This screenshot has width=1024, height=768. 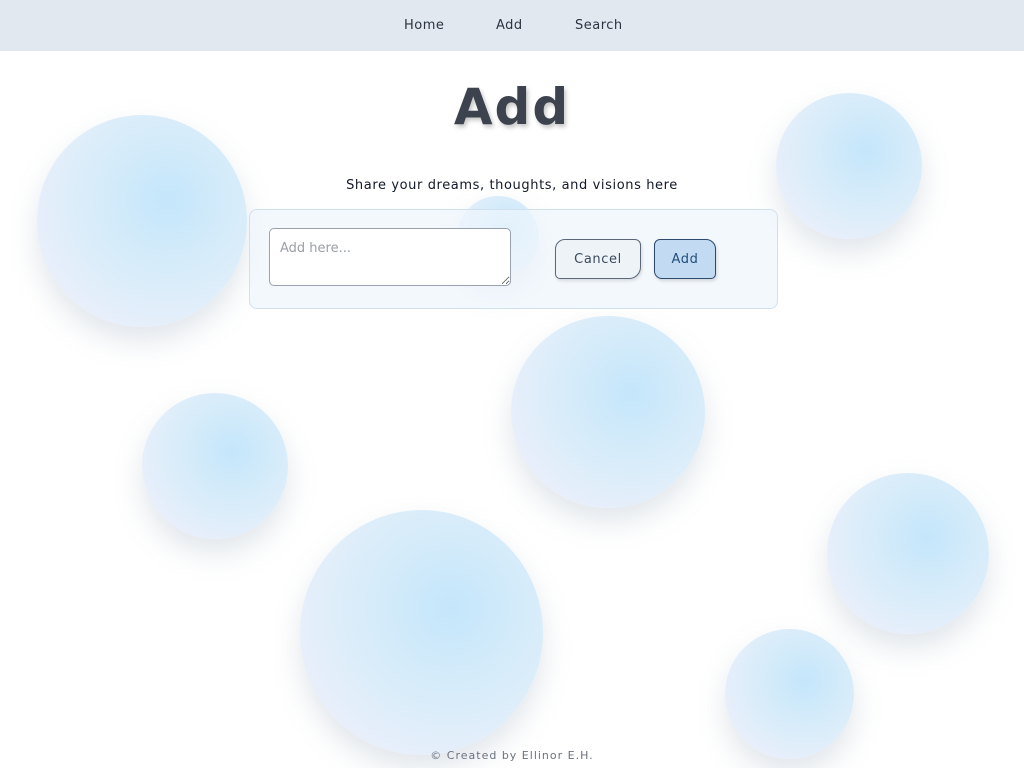 I want to click on footer-credit: © Created by Ellinor E.H., so click(x=512, y=755).